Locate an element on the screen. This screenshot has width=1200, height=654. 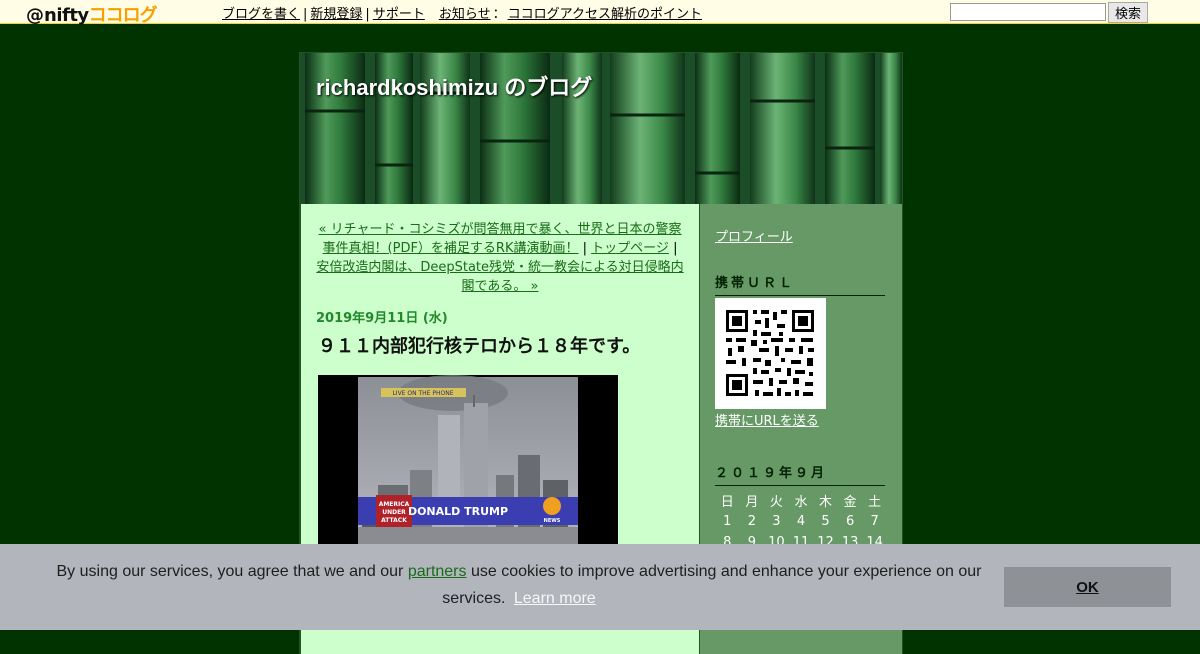
search-input is located at coordinates (1028, 12).